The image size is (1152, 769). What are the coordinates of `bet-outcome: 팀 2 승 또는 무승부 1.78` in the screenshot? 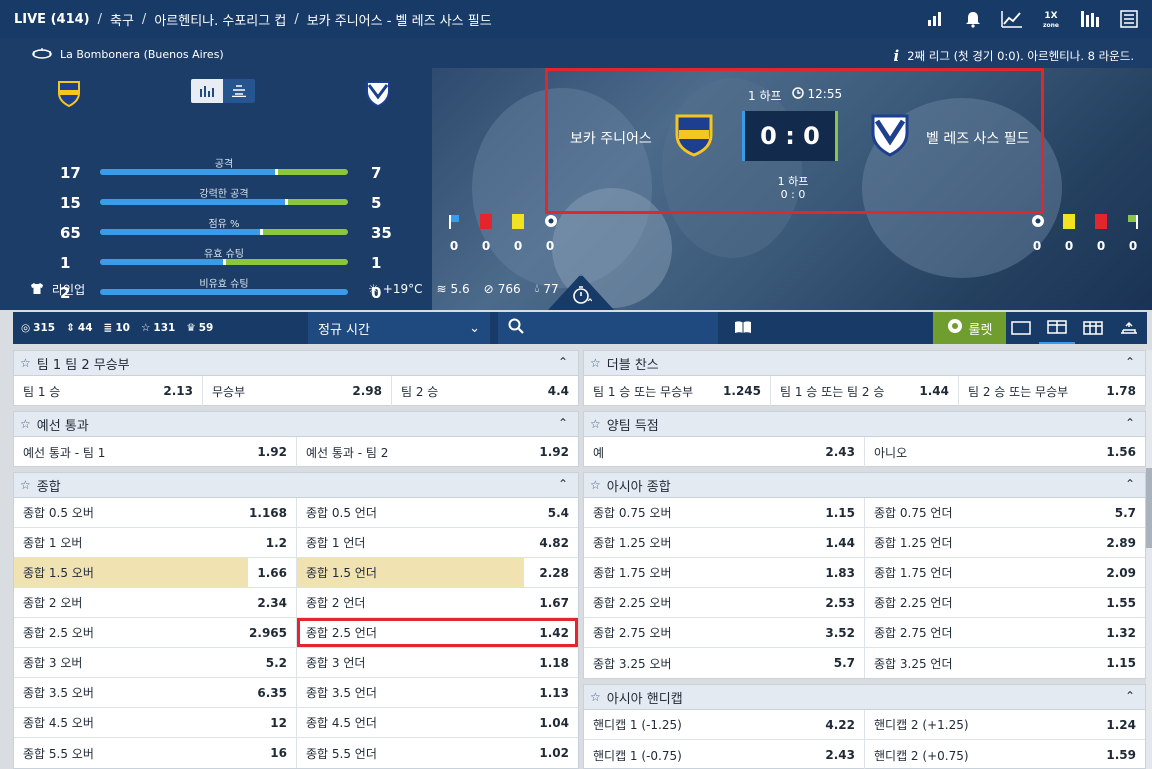 It's located at (1052, 391).